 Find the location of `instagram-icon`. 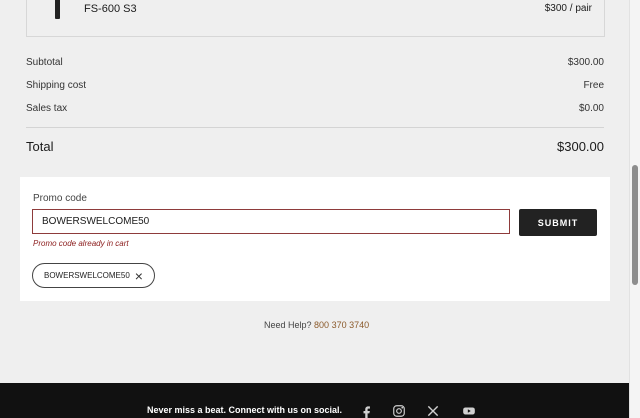

instagram-icon is located at coordinates (399, 411).